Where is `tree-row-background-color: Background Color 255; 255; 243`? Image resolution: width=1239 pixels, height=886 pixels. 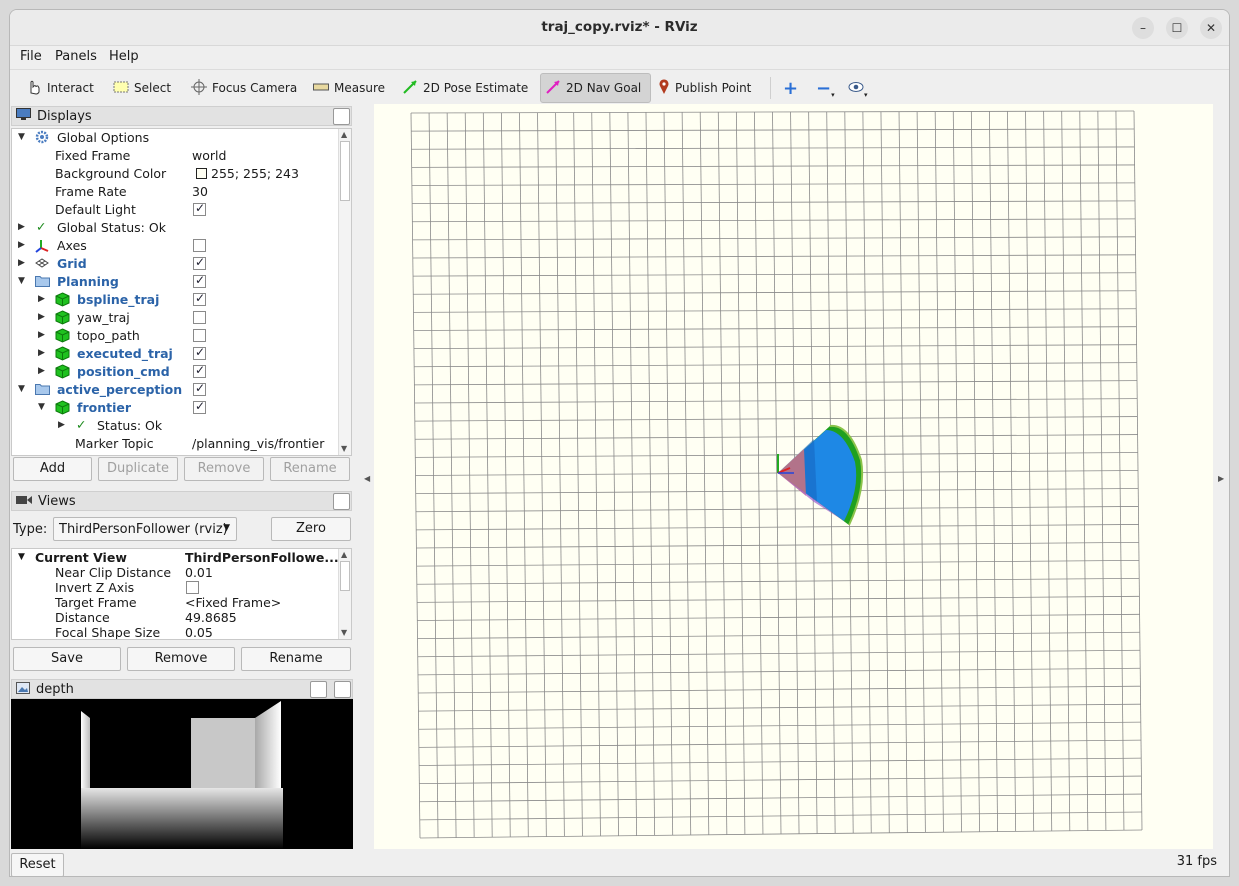 tree-row-background-color: Background Color 255; 255; 243 is located at coordinates (175, 174).